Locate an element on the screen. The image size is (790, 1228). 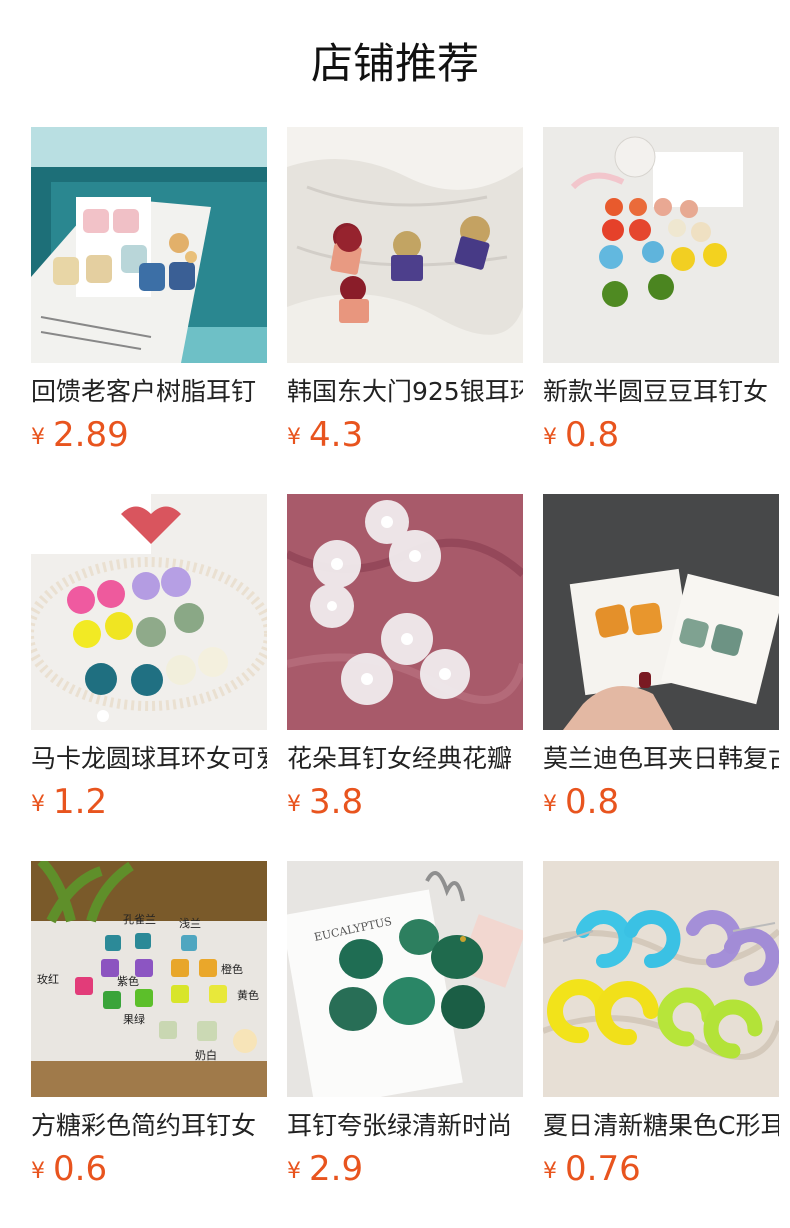
product-card: EUCALYPTUS 耳钉夸张绿清新时尚 ¥2.9 is located at coordinates (405, 1031).